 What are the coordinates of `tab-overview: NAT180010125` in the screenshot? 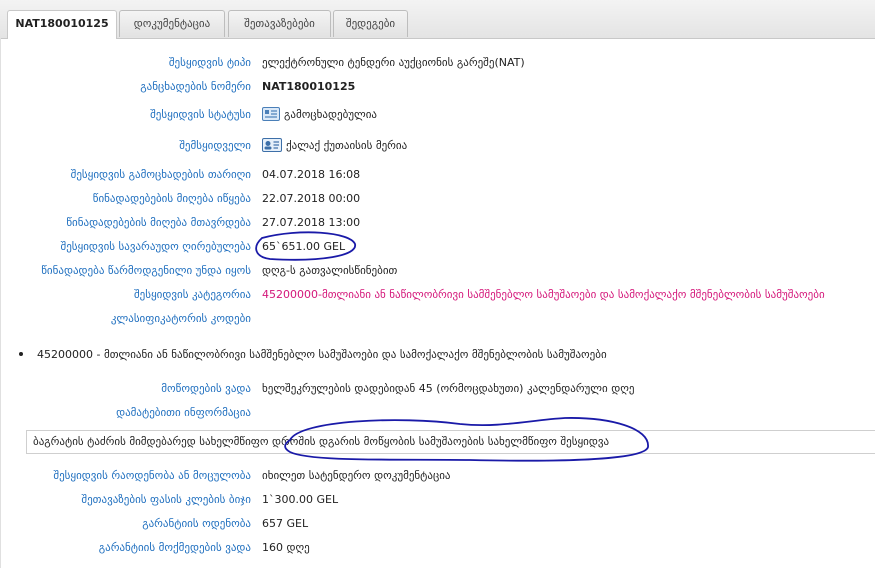 It's located at (62, 24).